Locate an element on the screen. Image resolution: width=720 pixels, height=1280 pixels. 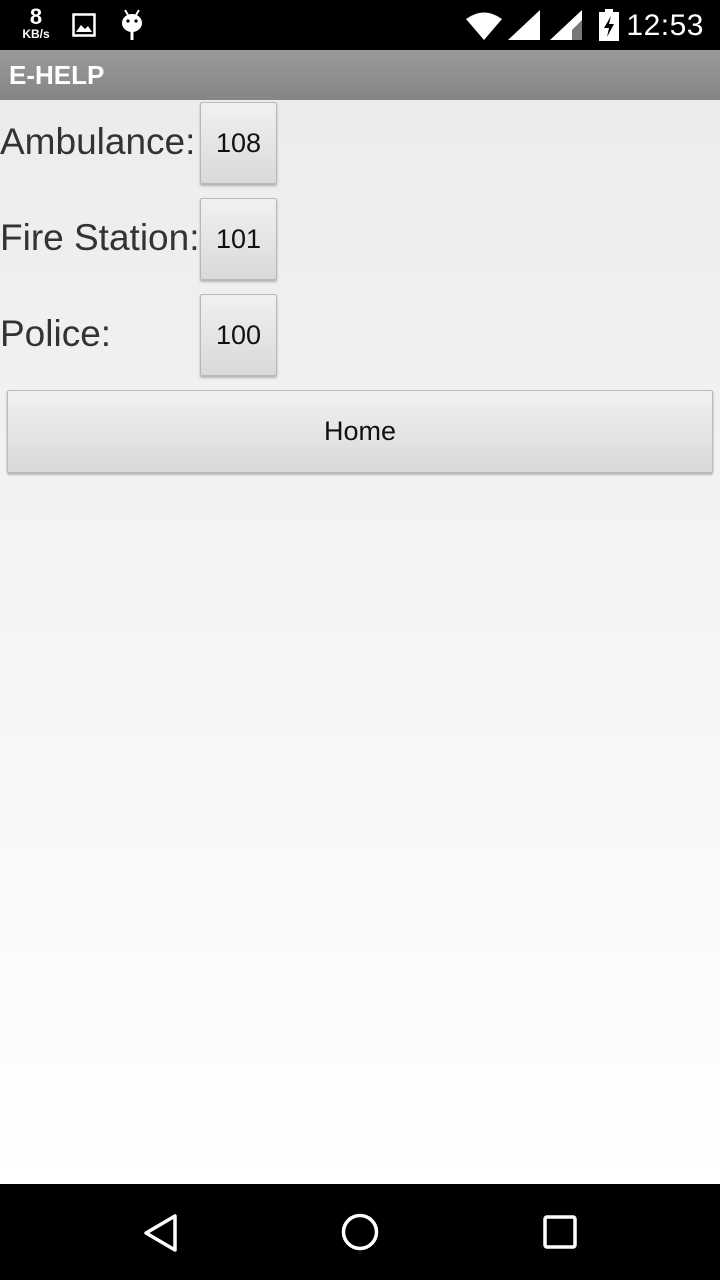
ambulance-number-button: 108 is located at coordinates (238, 143).